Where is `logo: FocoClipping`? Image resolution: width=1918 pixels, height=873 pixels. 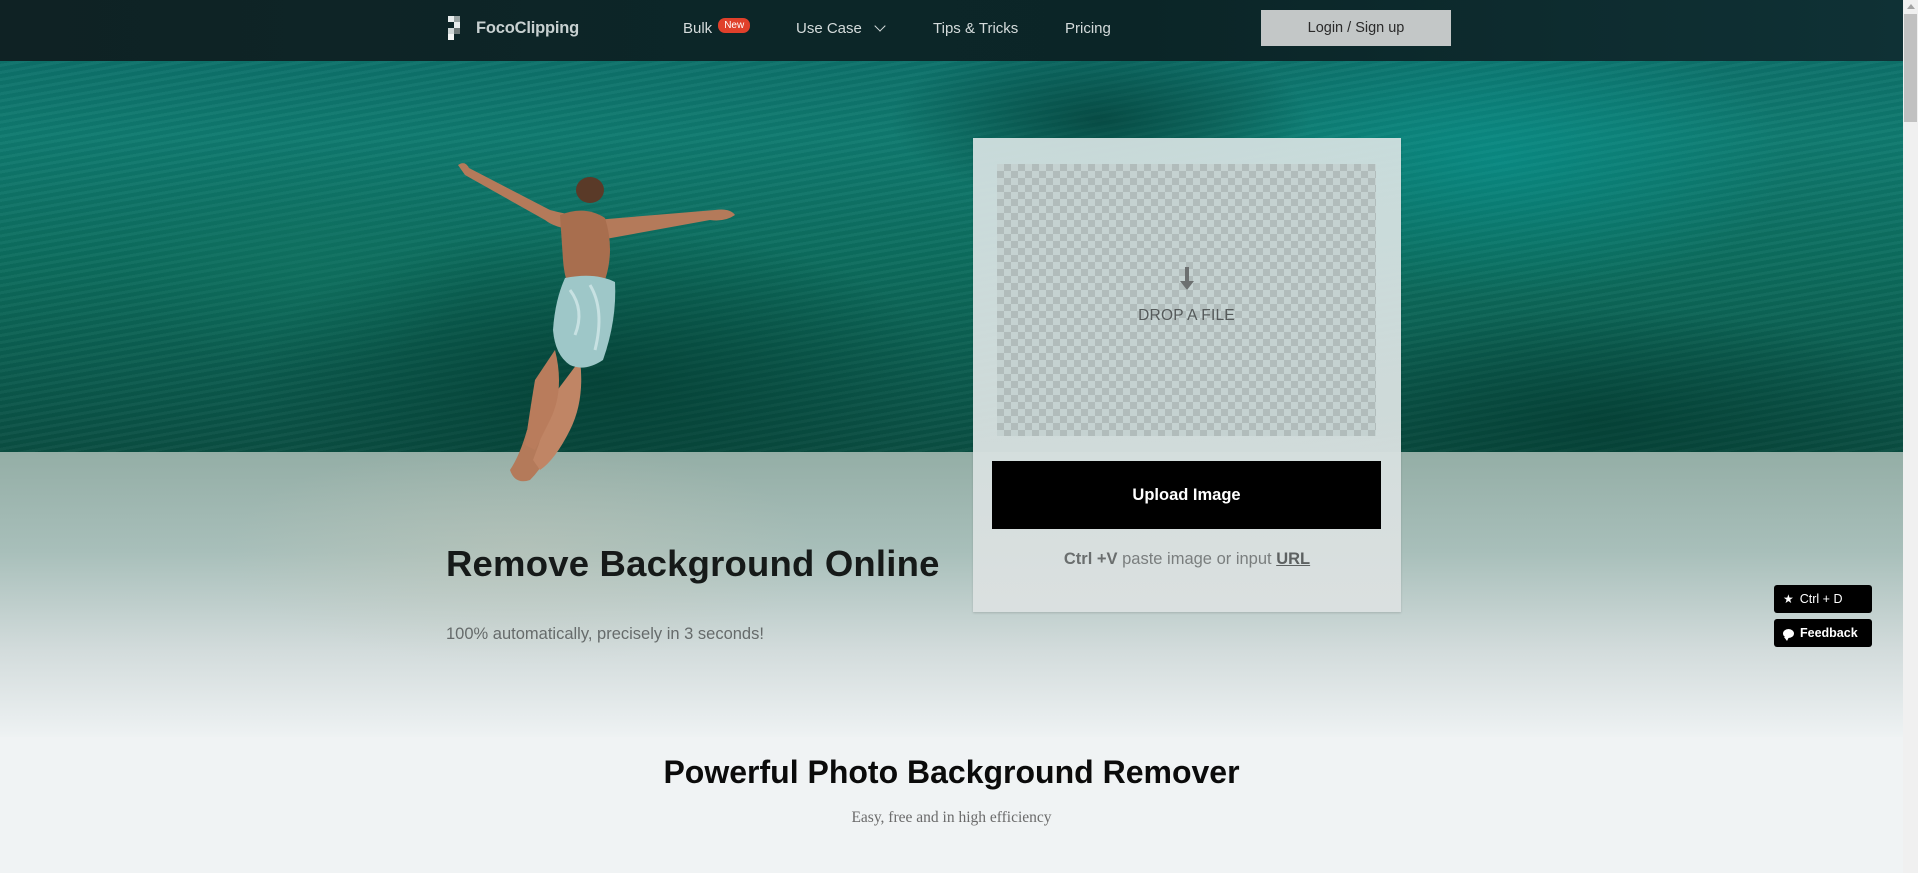 logo: FocoClipping is located at coordinates (513, 28).